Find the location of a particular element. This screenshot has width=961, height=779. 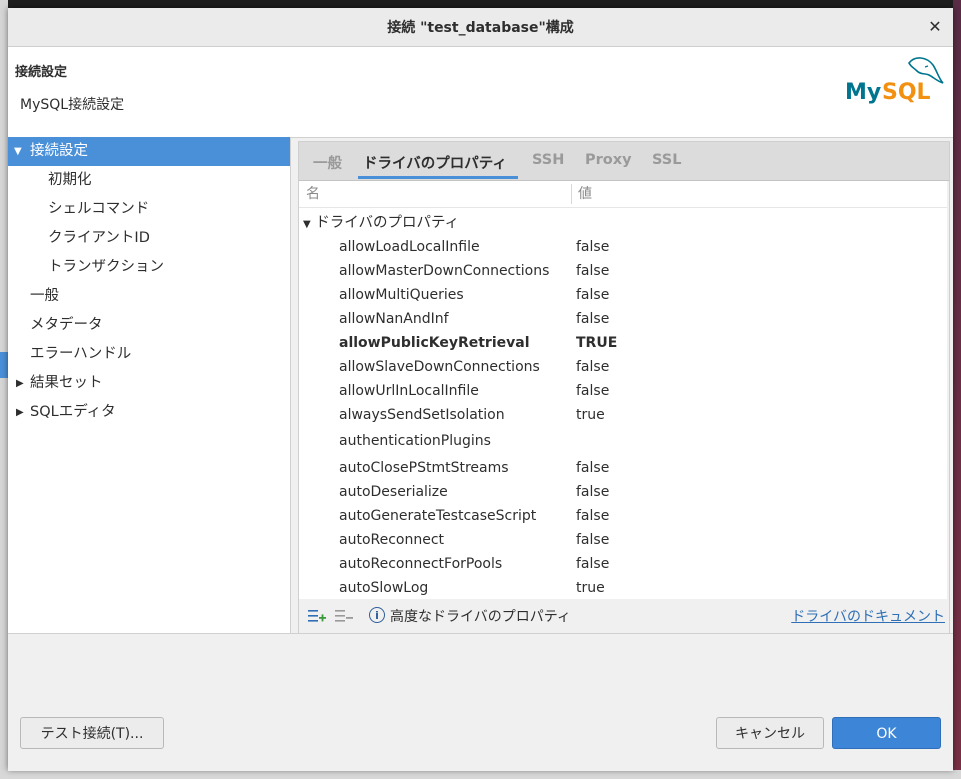

tab-driver-properties: ドライバのプロパティ is located at coordinates (435, 162).